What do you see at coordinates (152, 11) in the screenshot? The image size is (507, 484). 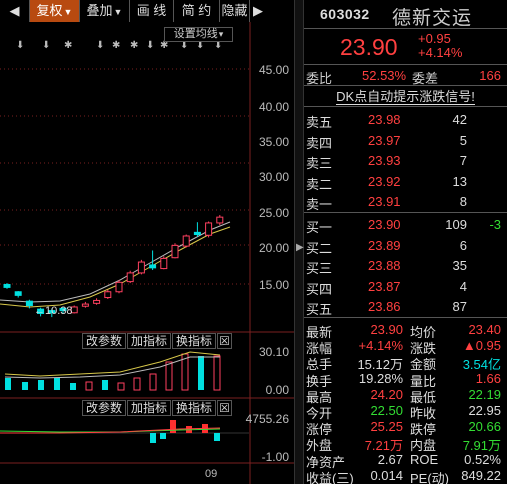 I see `draw-line-button: 画 线` at bounding box center [152, 11].